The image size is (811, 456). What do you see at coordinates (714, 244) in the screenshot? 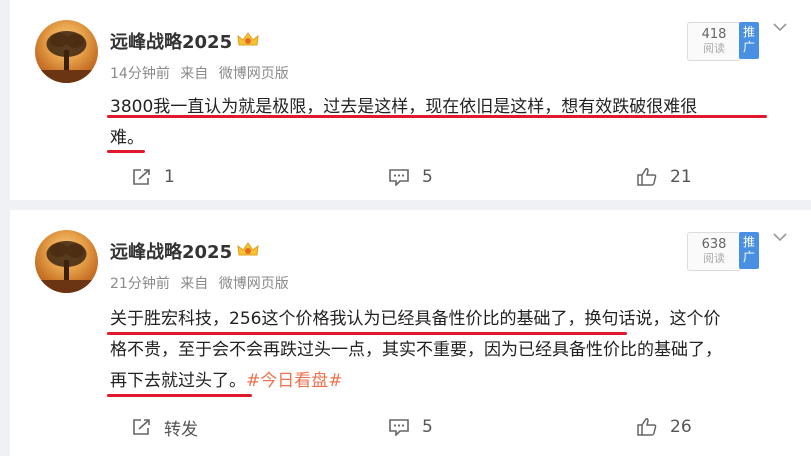
I see `read-count: 638` at bounding box center [714, 244].